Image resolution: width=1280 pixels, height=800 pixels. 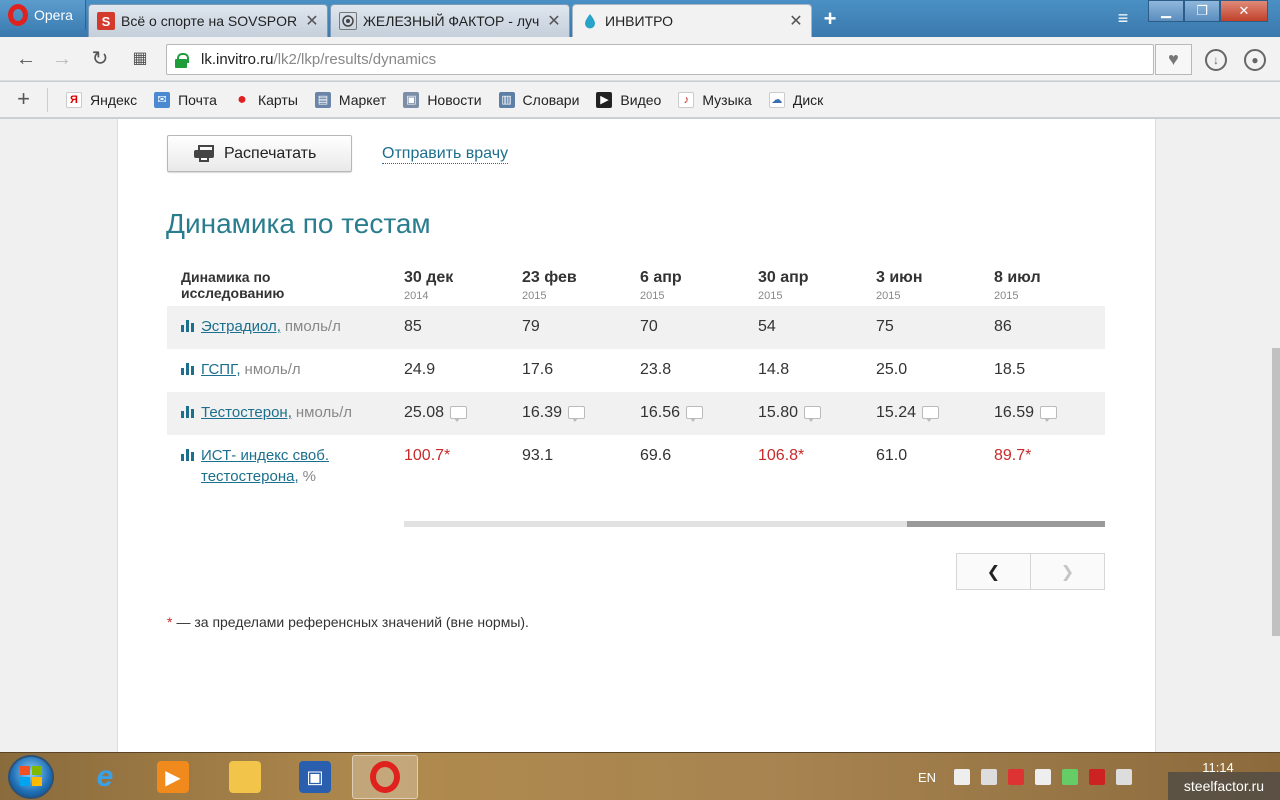 What do you see at coordinates (1006, 524) in the screenshot?
I see `table-scroll-thumb` at bounding box center [1006, 524].